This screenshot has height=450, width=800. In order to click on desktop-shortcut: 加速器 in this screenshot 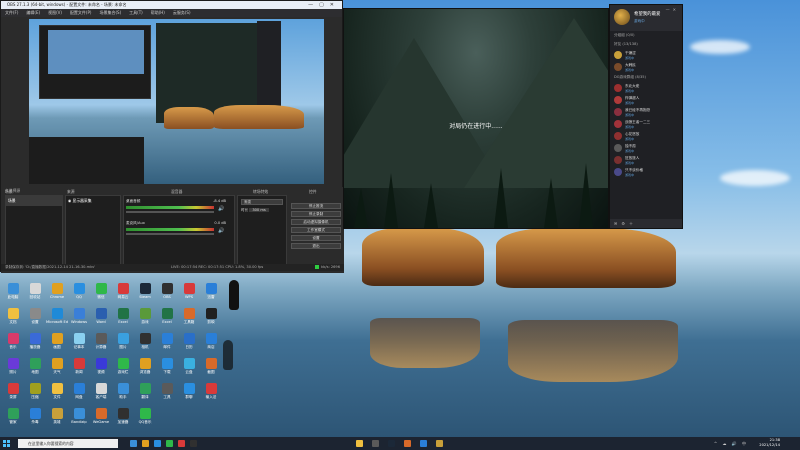, I will do `click(123, 419)`.